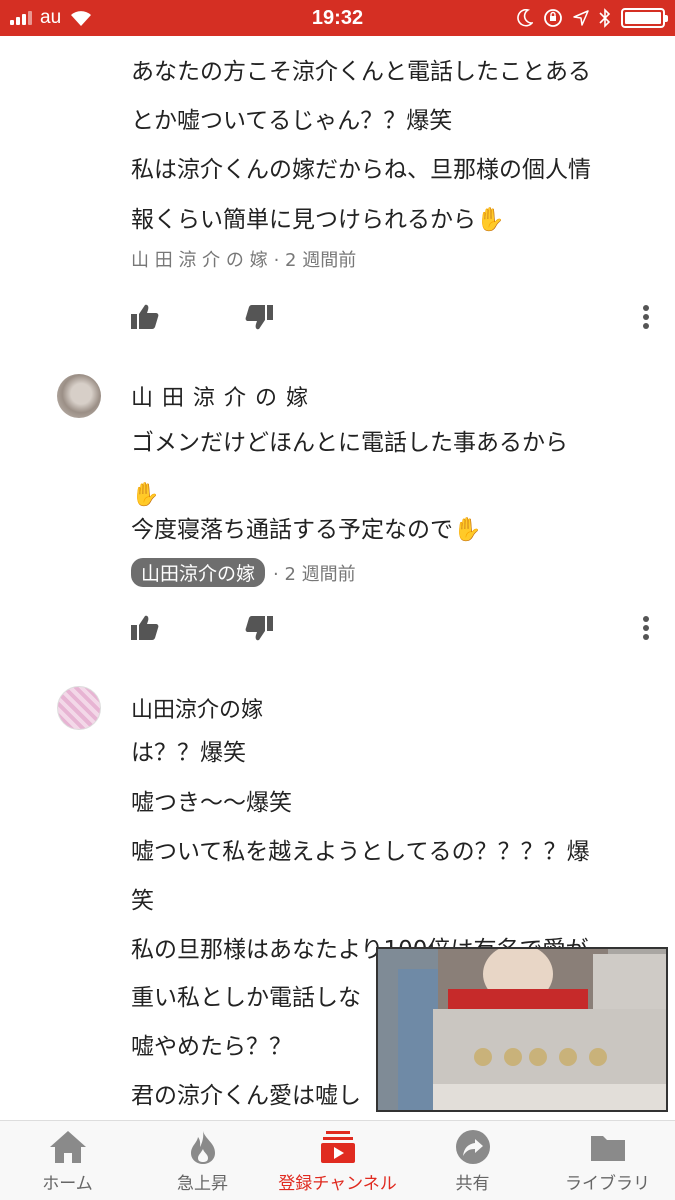 The image size is (675, 1200). Describe the element at coordinates (605, 18) in the screenshot. I see `bluetooth-icon` at that location.